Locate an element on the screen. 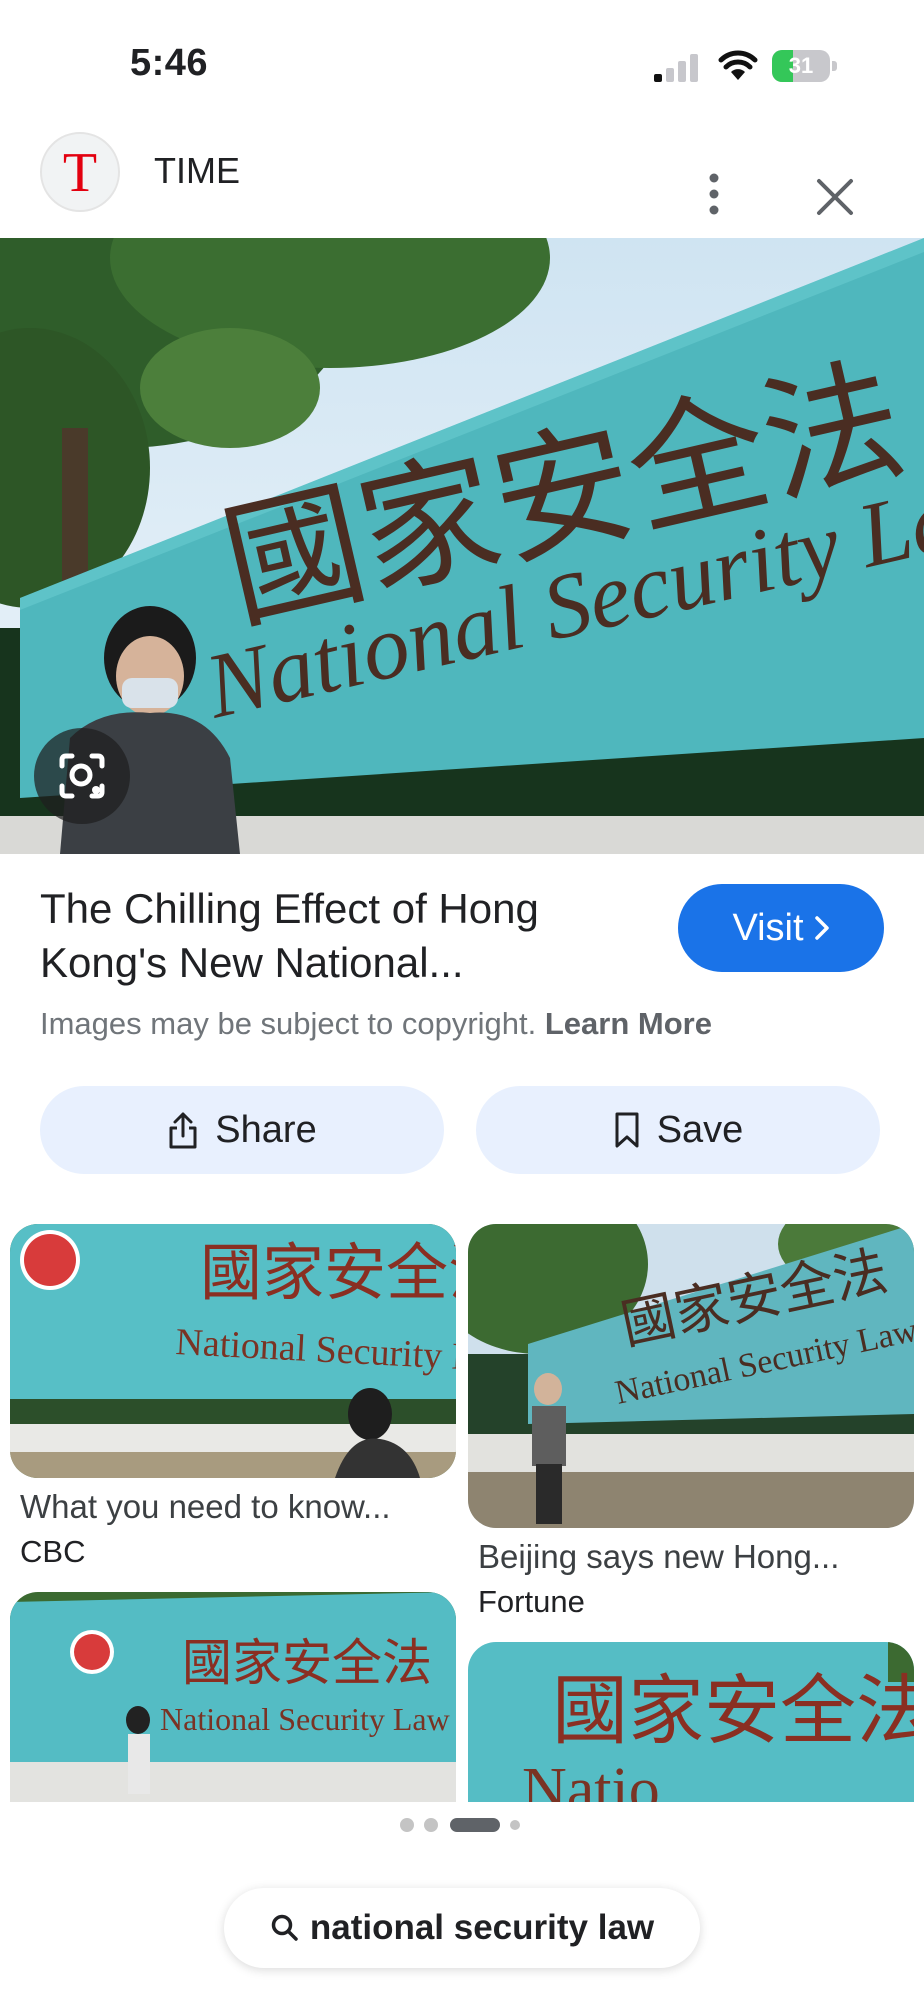 This screenshot has width=924, height=2000. battery-icon: 31 is located at coordinates (805, 66).